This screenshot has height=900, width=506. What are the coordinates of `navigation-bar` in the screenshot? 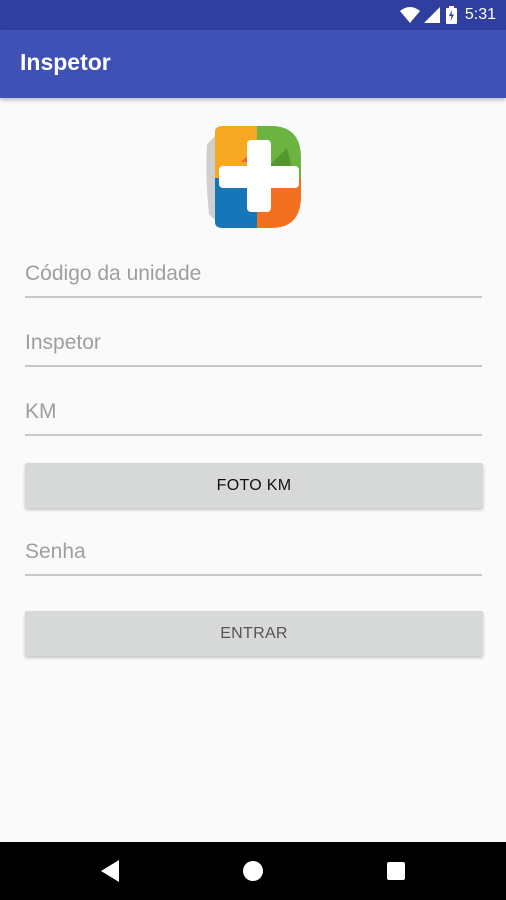 It's located at (253, 871).